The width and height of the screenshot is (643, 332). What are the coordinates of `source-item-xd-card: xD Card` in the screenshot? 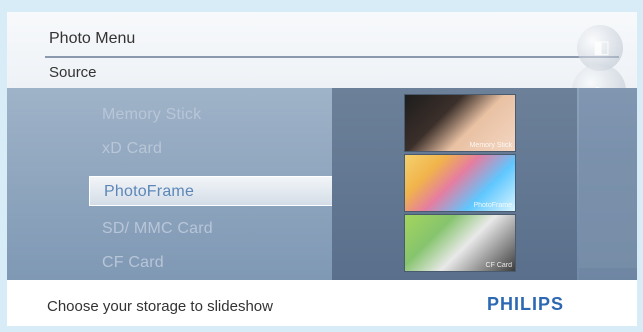 It's located at (132, 149).